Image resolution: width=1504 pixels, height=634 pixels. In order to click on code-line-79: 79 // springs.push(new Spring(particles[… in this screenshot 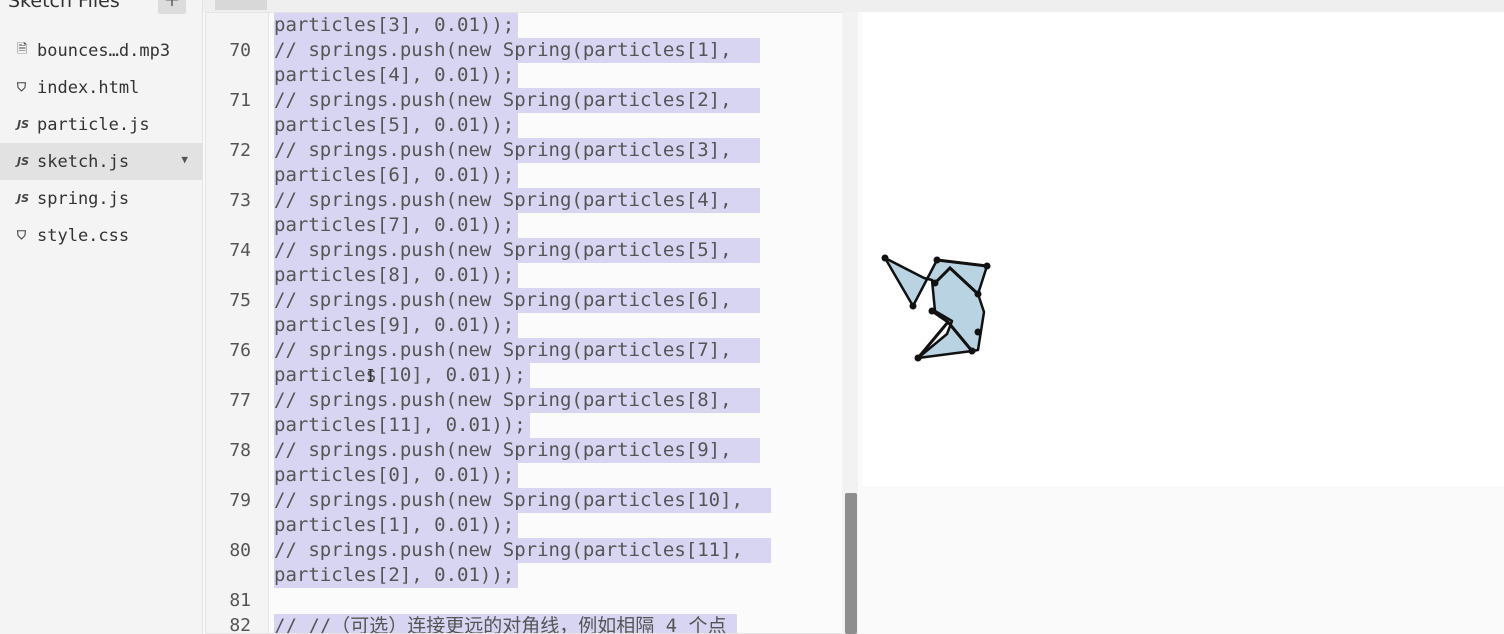, I will do `click(531, 513)`.